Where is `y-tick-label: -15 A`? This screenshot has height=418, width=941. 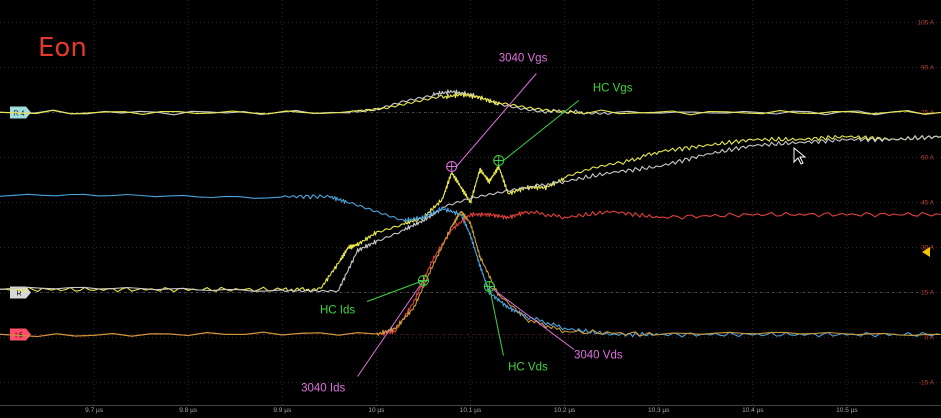 y-tick-label: -15 A is located at coordinates (927, 383).